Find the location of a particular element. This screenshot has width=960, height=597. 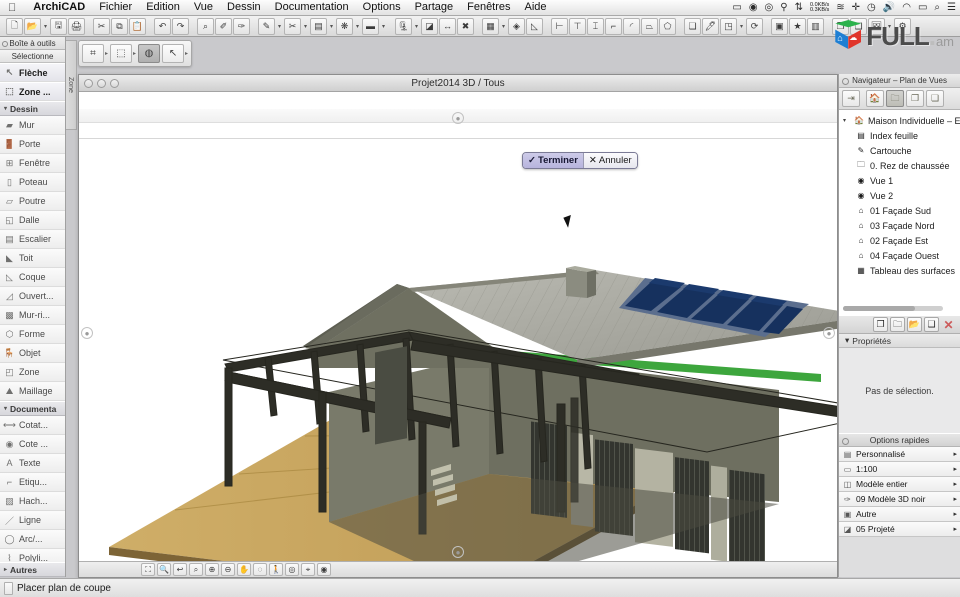

menu-item-documentation: Documentation is located at coordinates (312, 7).